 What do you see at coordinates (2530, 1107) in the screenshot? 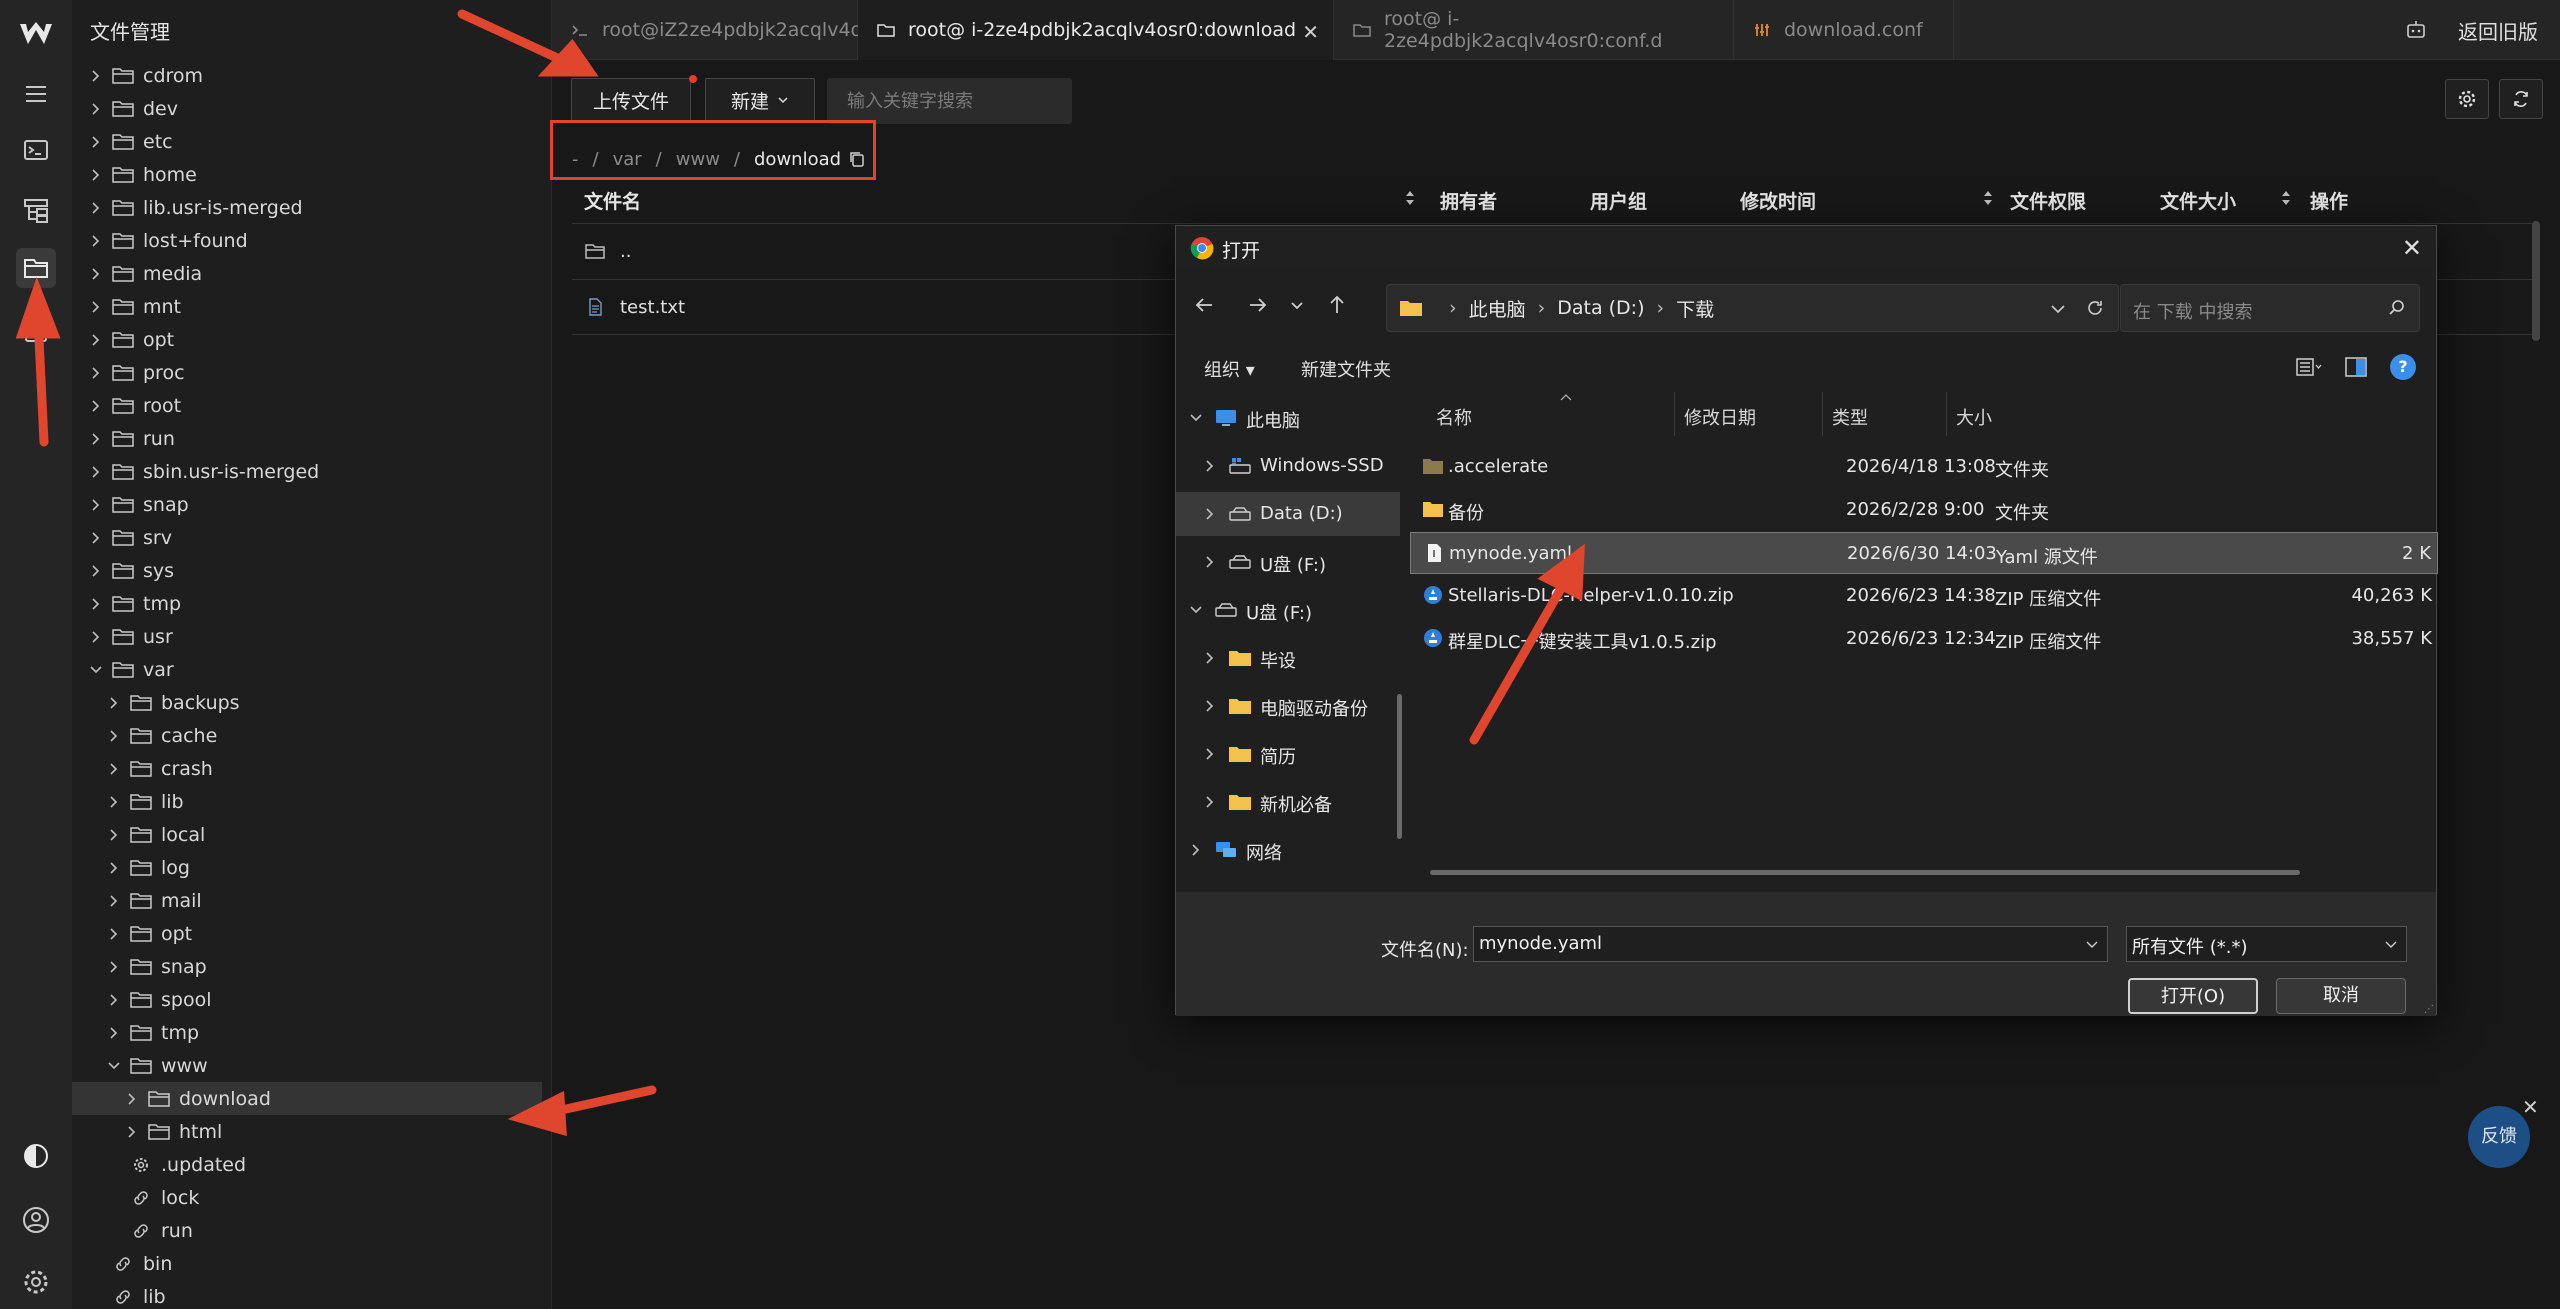
I see `feedback-close-icon: ✕` at bounding box center [2530, 1107].